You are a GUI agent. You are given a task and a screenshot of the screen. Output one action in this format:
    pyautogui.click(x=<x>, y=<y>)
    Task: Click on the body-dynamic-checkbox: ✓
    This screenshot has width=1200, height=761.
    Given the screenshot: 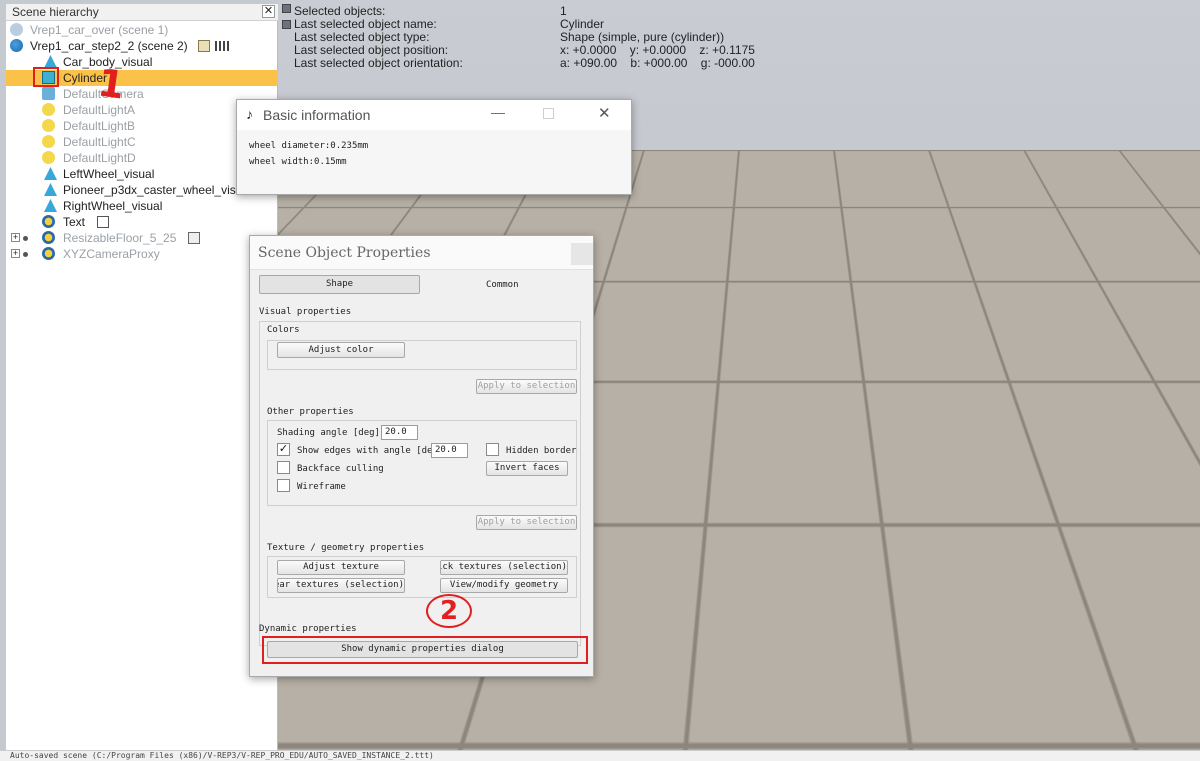 What is the action you would take?
    pyautogui.click(x=796, y=367)
    